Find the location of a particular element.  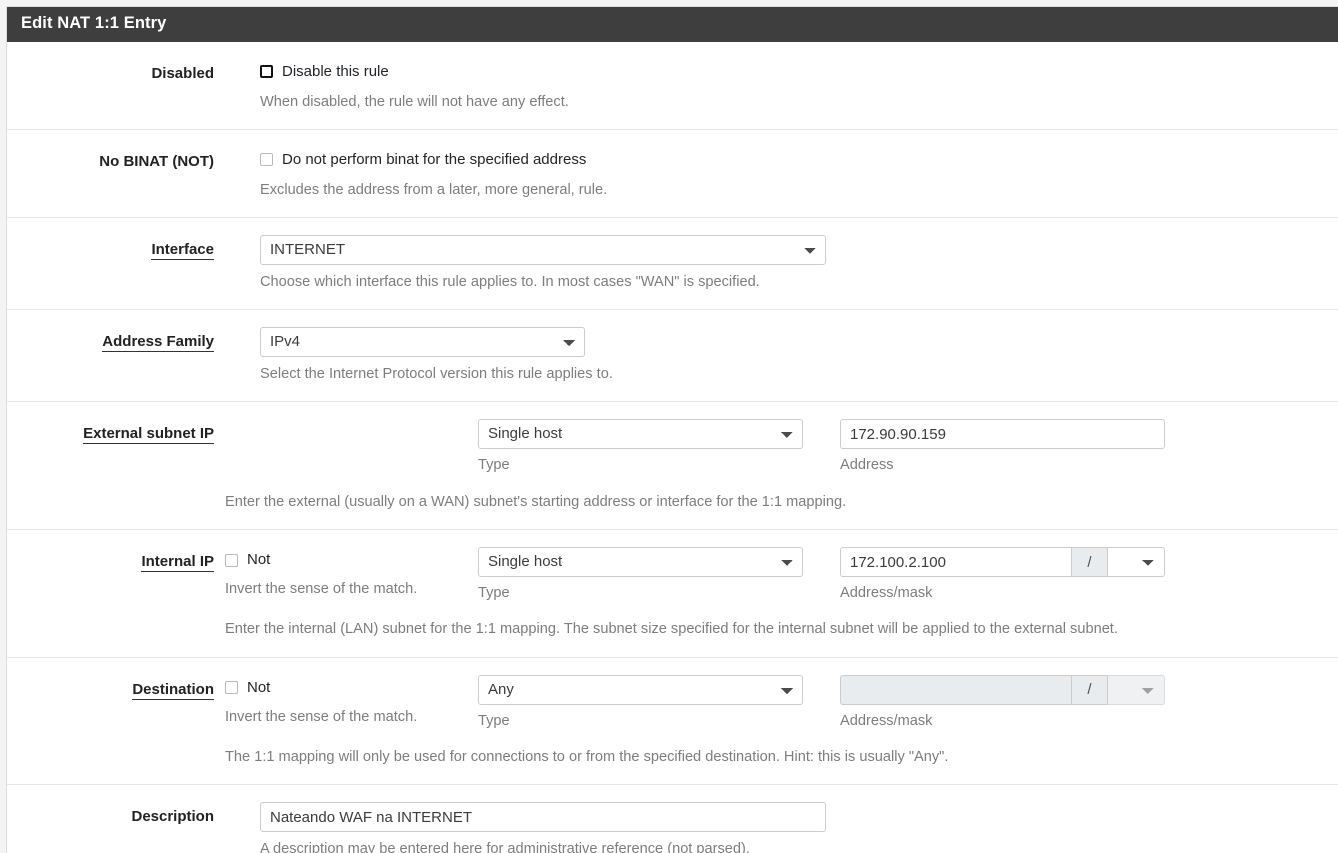

external-subnet-type-select: Single host is located at coordinates (640, 434).